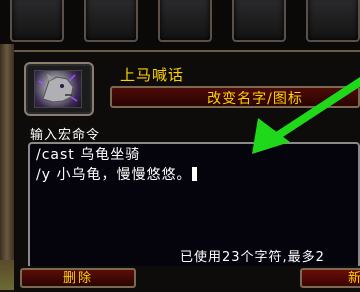  What do you see at coordinates (117, 174) in the screenshot?
I see `macro-line: /y 小乌龟，慢慢悠悠。` at bounding box center [117, 174].